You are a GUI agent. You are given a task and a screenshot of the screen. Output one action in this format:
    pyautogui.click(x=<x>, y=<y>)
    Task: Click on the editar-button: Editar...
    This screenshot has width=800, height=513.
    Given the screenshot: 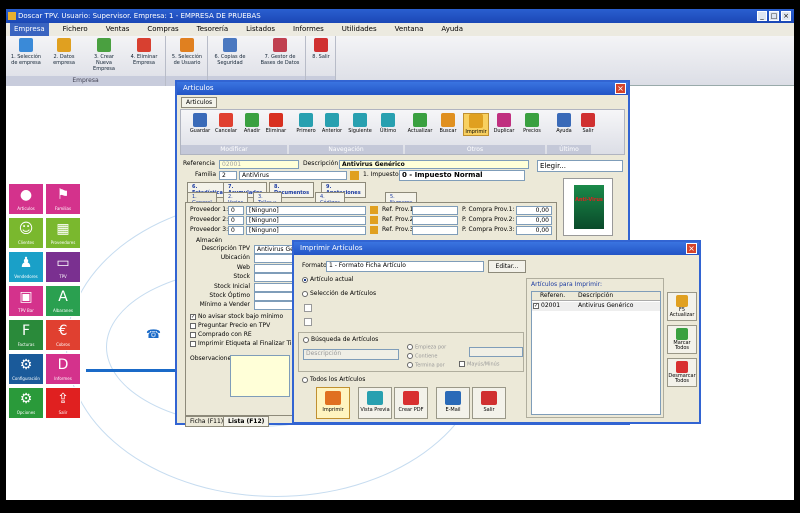 What is the action you would take?
    pyautogui.click(x=507, y=266)
    